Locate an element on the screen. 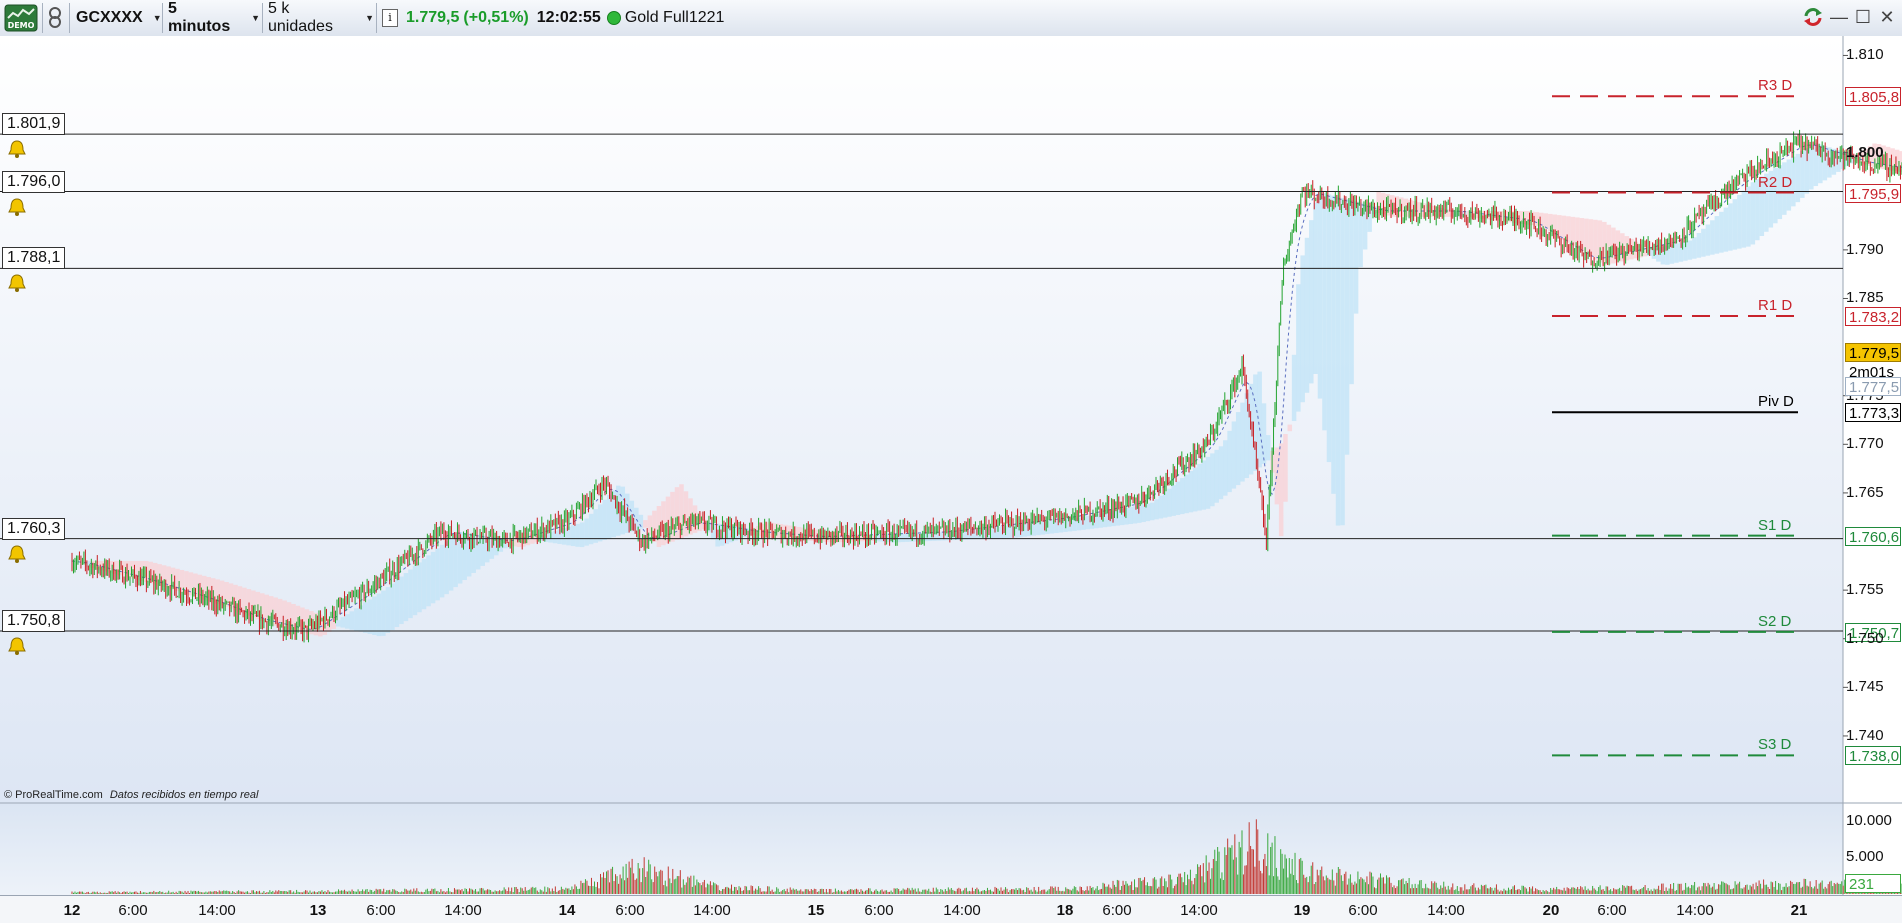  sync-arrows-icon is located at coordinates (1813, 17).